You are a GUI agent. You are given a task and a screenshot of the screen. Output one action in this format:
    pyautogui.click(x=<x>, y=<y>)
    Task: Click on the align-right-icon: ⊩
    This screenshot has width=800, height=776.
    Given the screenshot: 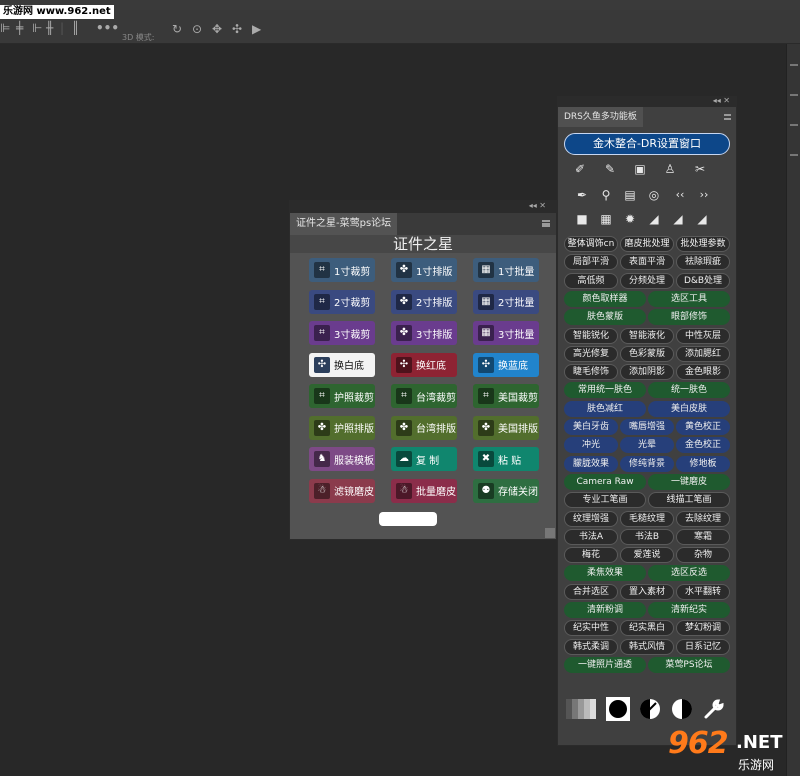 What is the action you would take?
    pyautogui.click(x=37, y=28)
    